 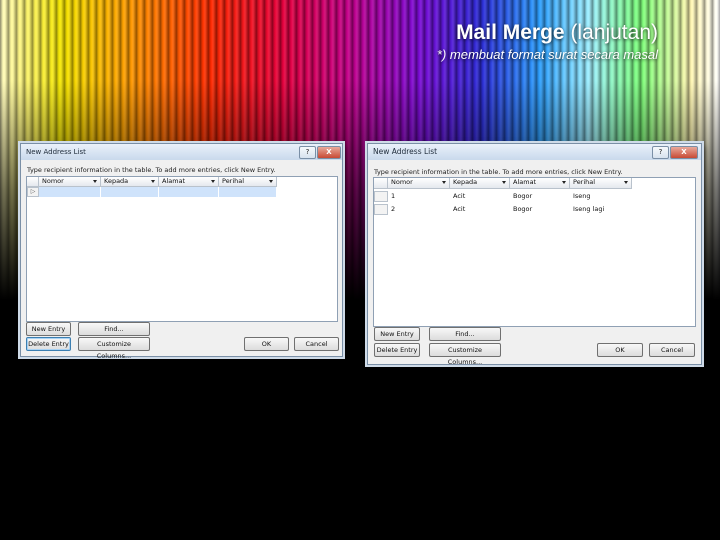 What do you see at coordinates (547, 54) in the screenshot?
I see `slide-subtitle: *) membuat format surat secara masal` at bounding box center [547, 54].